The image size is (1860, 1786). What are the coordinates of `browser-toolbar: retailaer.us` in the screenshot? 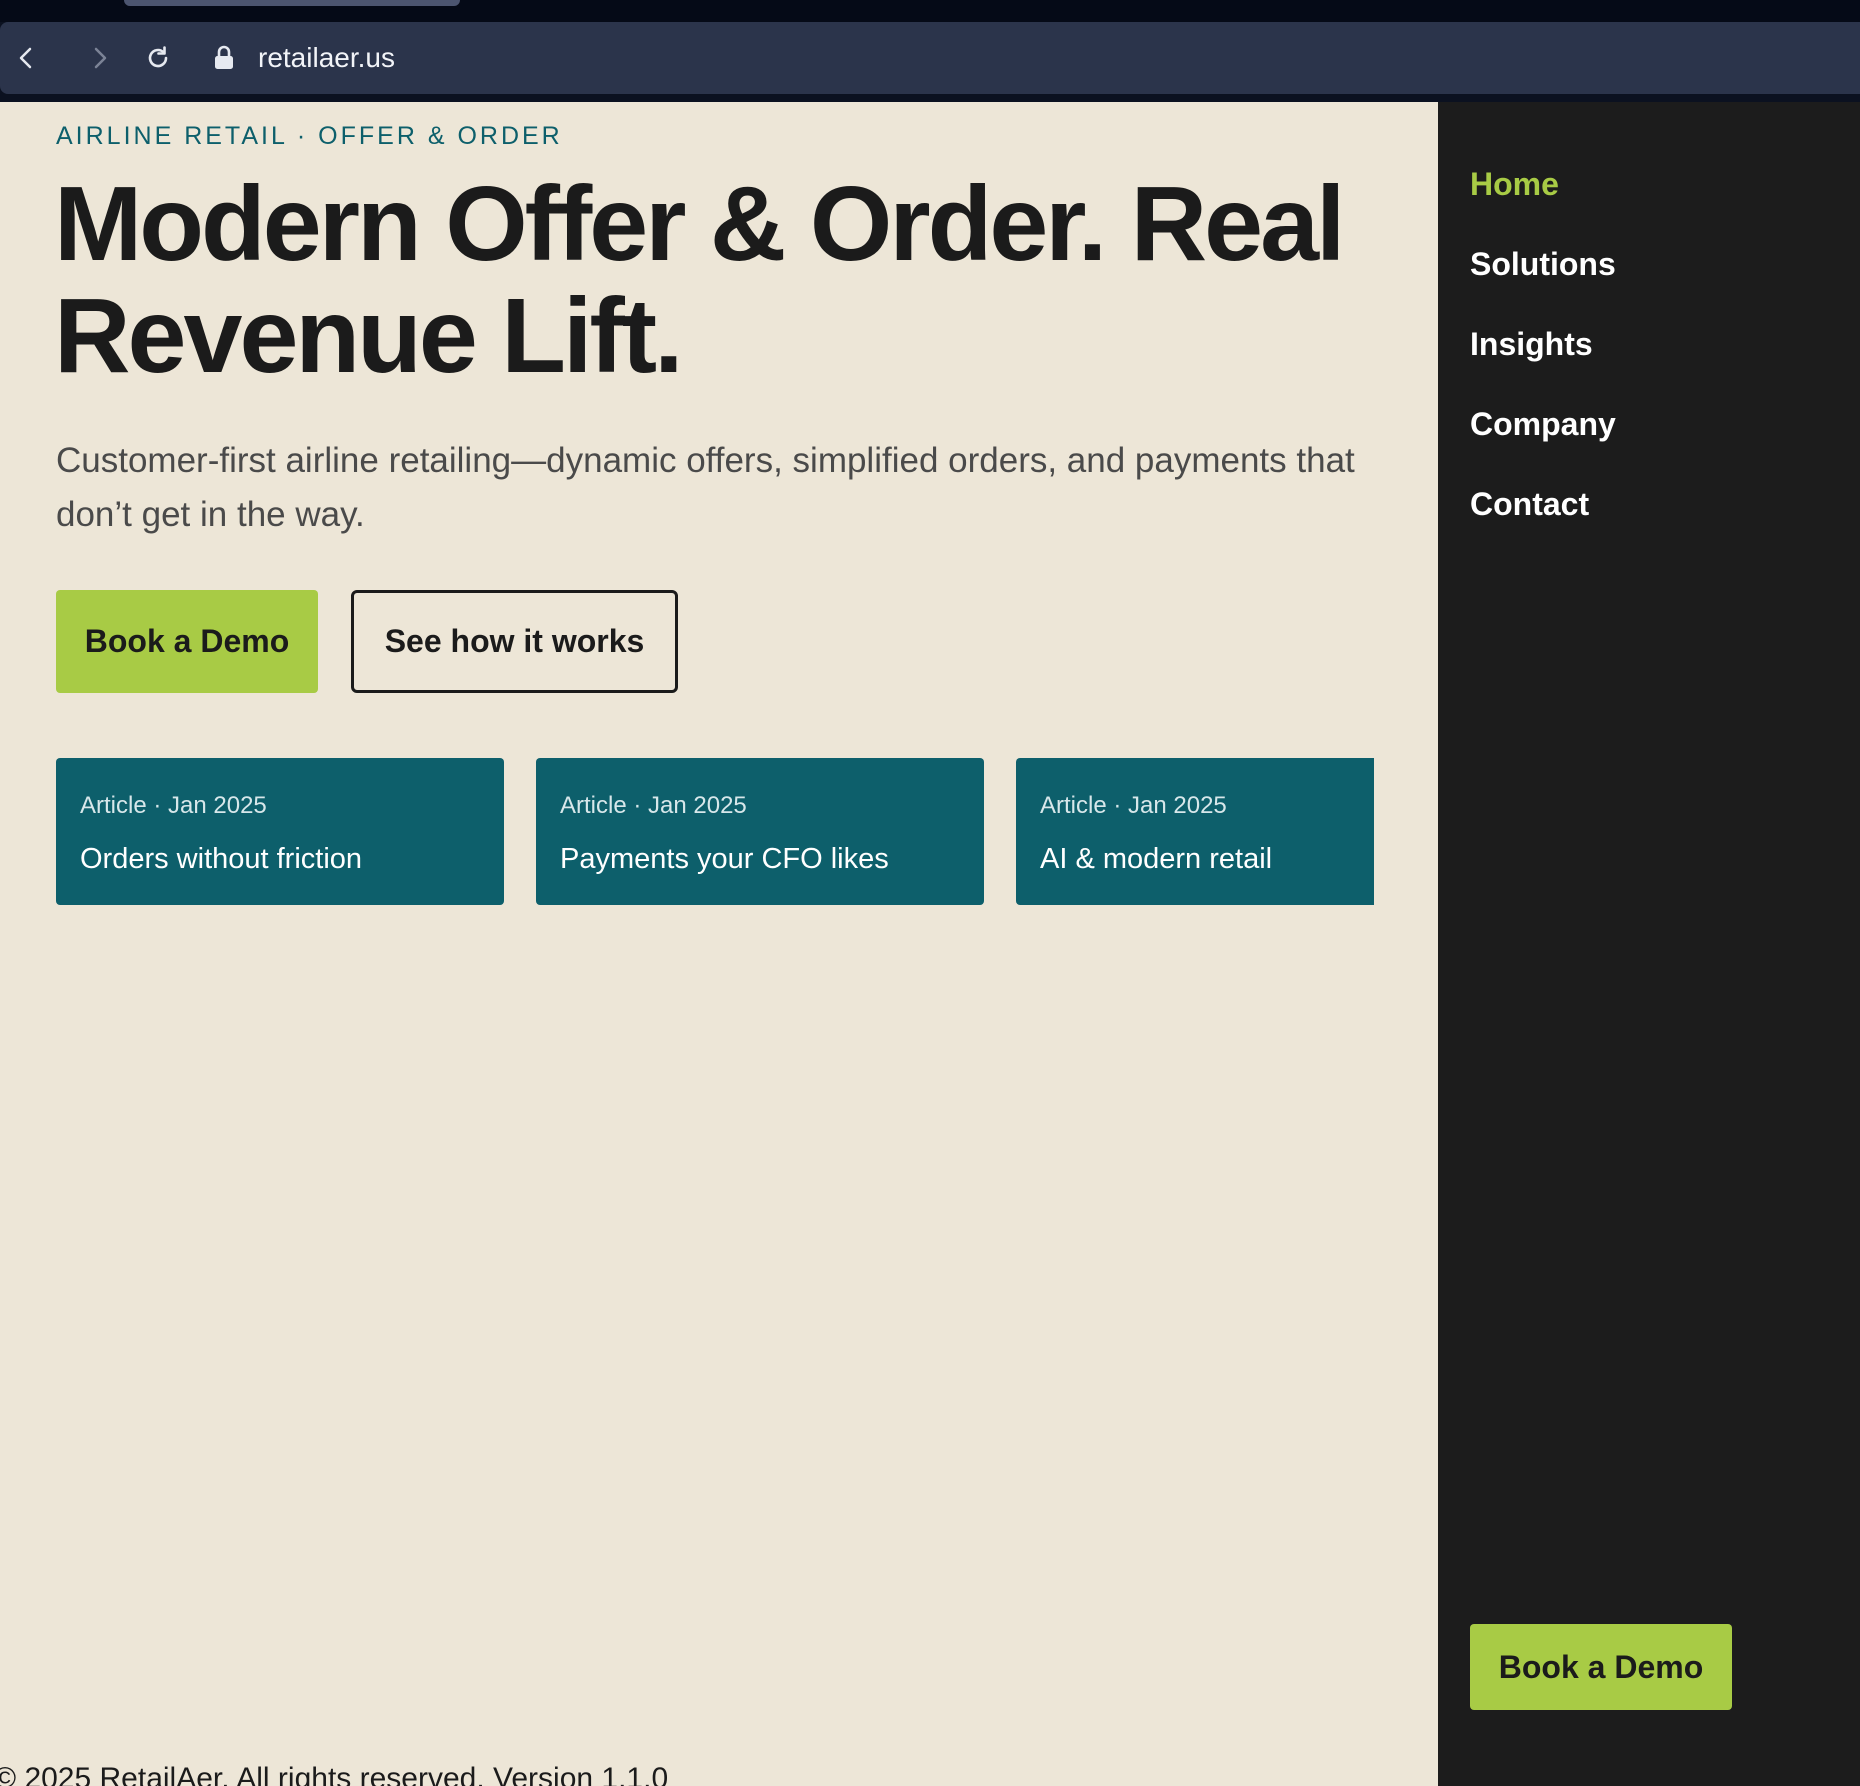 It's located at (930, 58).